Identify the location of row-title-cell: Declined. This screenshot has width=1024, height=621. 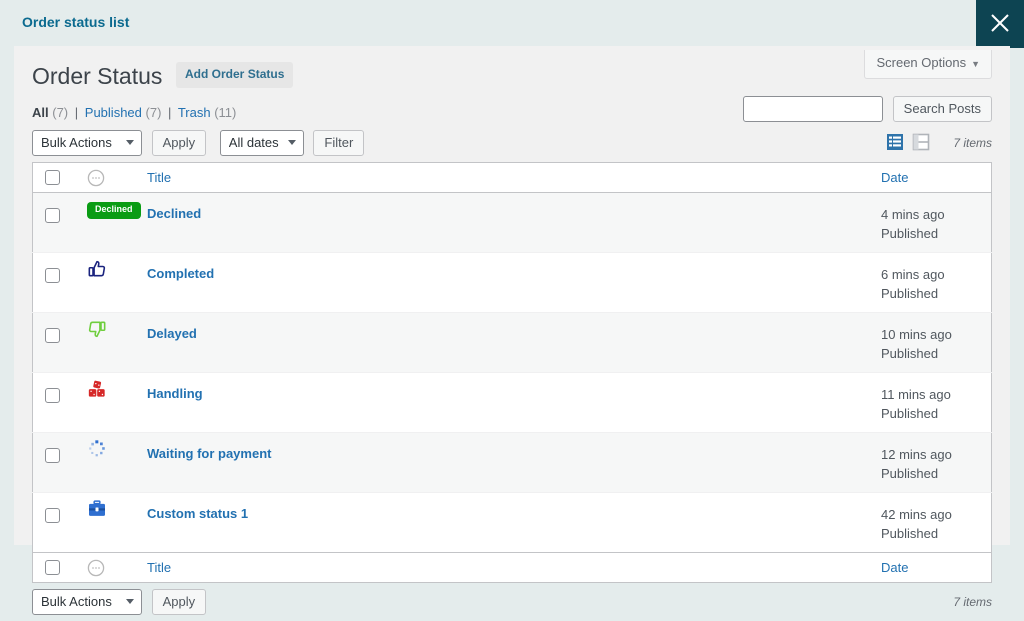
(514, 222).